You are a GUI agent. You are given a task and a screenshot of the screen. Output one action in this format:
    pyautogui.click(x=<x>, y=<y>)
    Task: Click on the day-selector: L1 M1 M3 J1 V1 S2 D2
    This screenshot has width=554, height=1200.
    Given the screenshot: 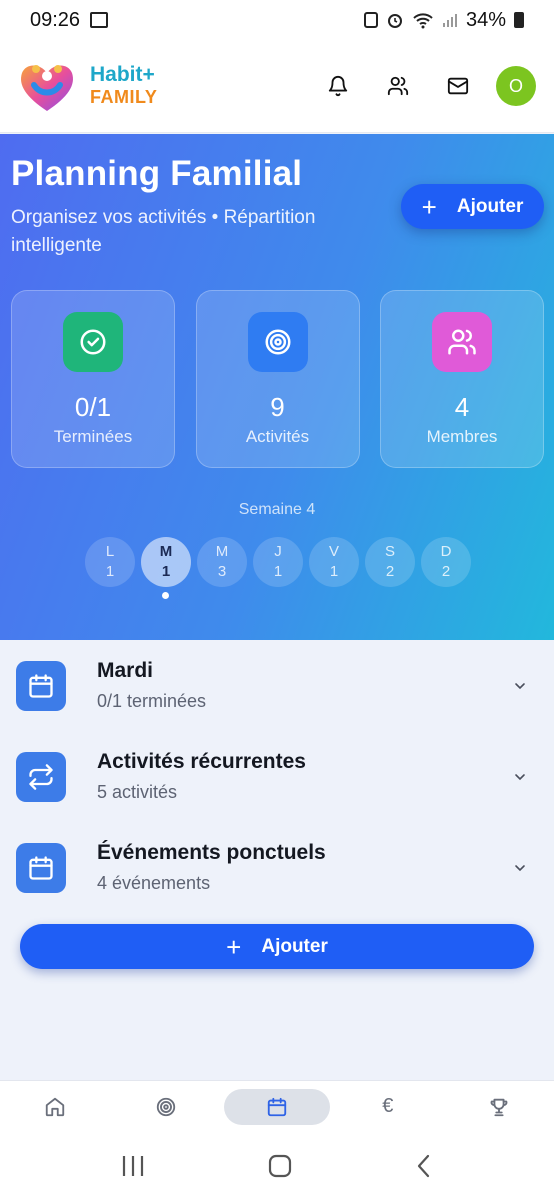 What is the action you would take?
    pyautogui.click(x=278, y=562)
    